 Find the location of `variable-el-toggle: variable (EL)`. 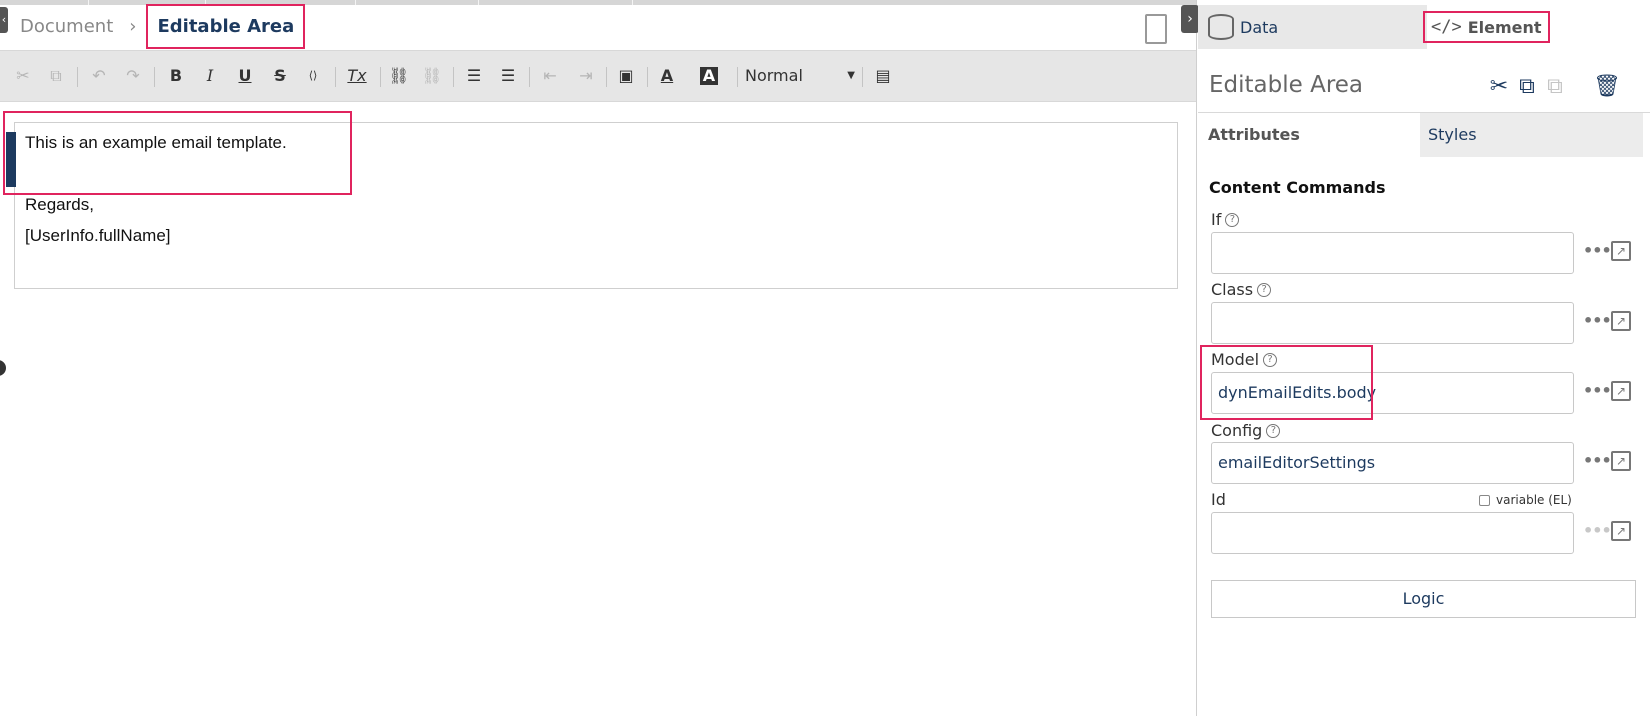

variable-el-toggle: variable (EL) is located at coordinates (1525, 500).